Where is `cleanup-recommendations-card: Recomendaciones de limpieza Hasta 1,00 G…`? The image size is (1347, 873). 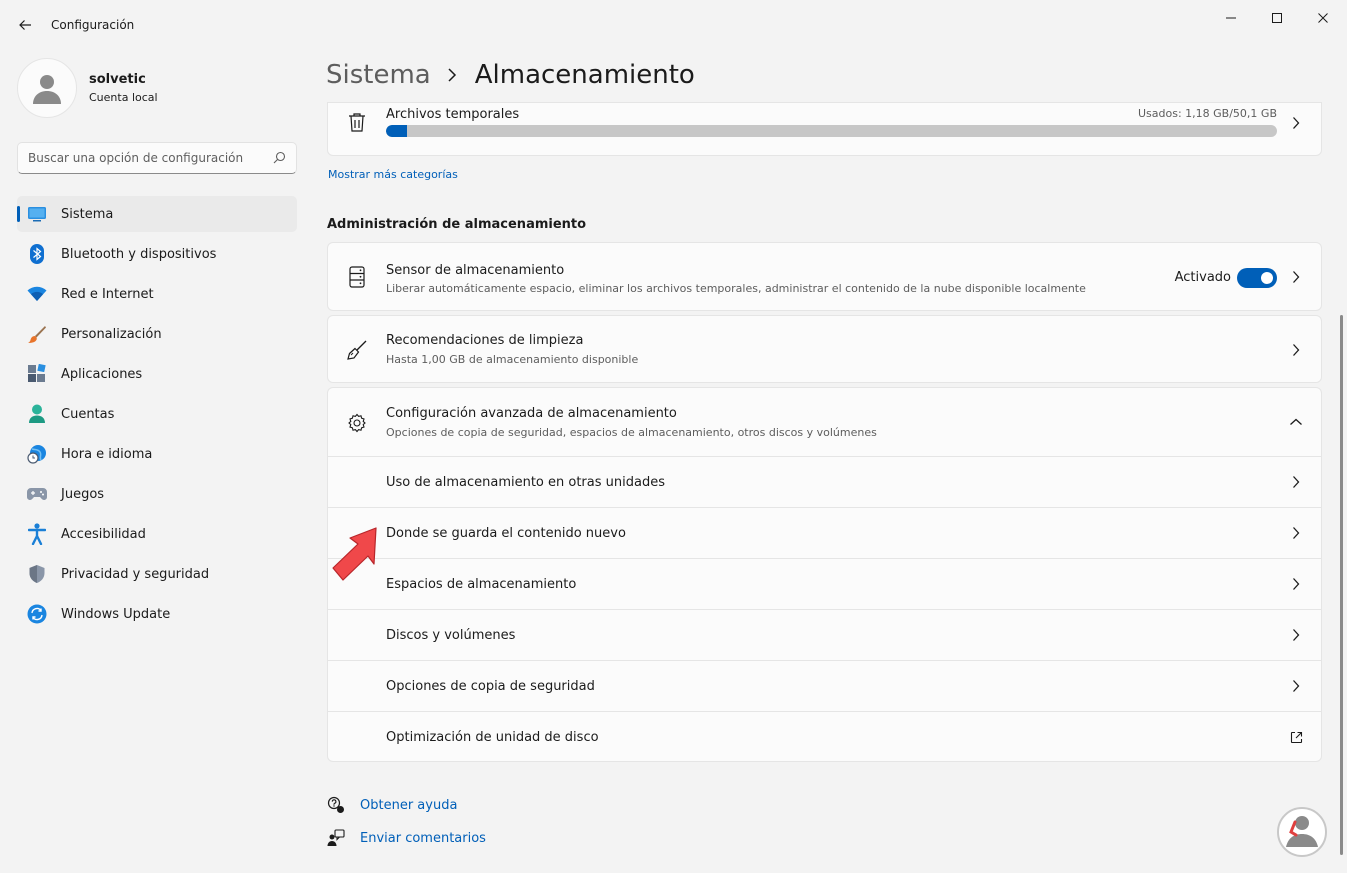
cleanup-recommendations-card: Recomendaciones de limpieza Hasta 1,00 G… is located at coordinates (824, 349).